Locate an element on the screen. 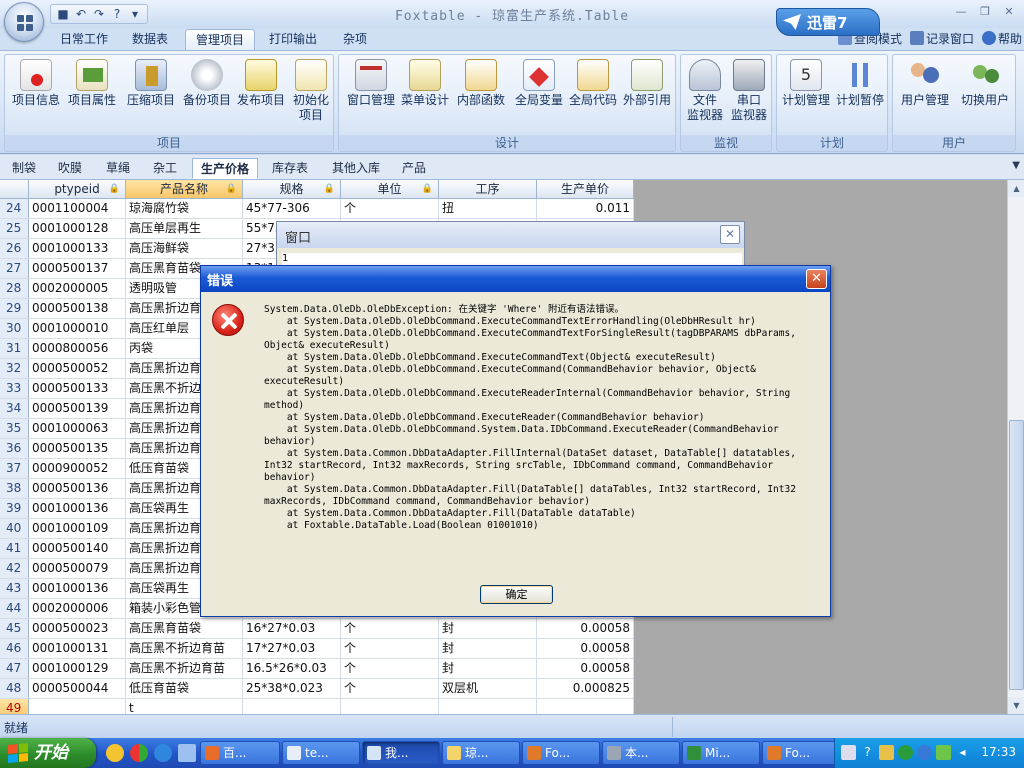 Image resolution: width=1024 pixels, height=768 pixels. row-number: 49 is located at coordinates (14, 706).